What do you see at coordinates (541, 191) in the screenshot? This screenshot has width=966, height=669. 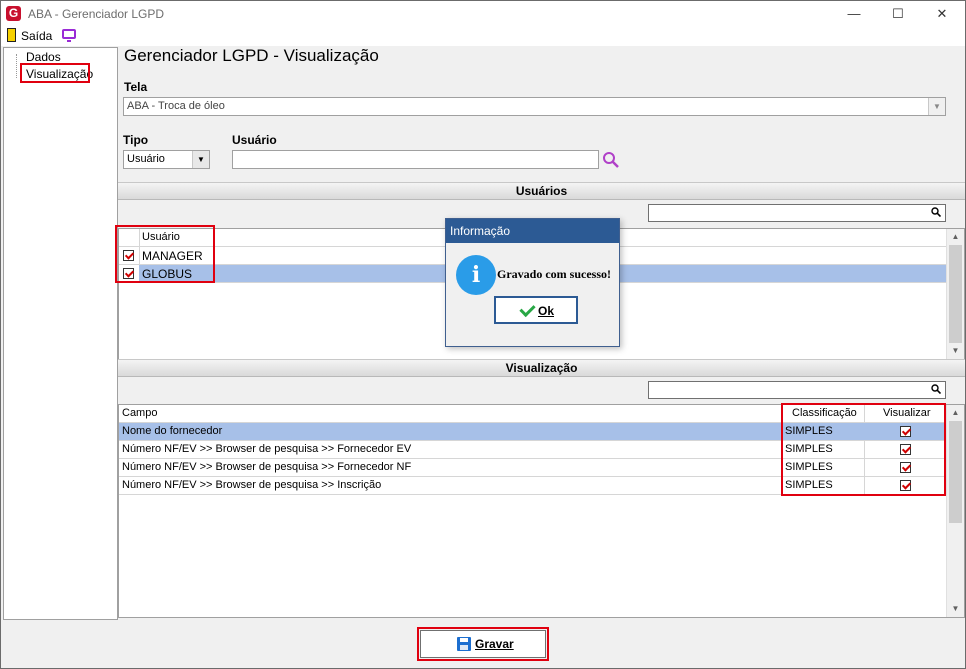 I see `users-section-header: Usuários` at bounding box center [541, 191].